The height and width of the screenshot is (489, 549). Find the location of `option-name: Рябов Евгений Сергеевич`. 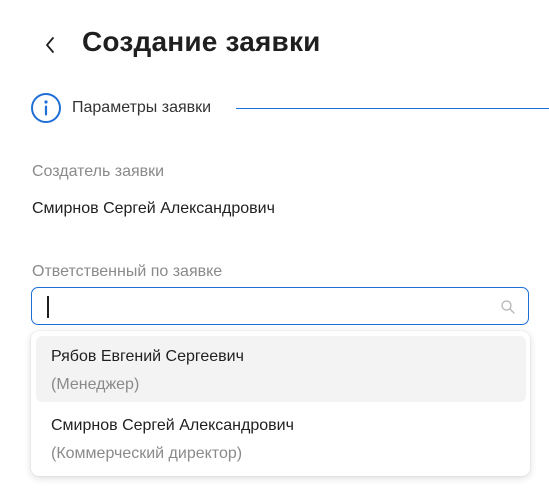

option-name: Рябов Евгений Сергеевич is located at coordinates (147, 356).